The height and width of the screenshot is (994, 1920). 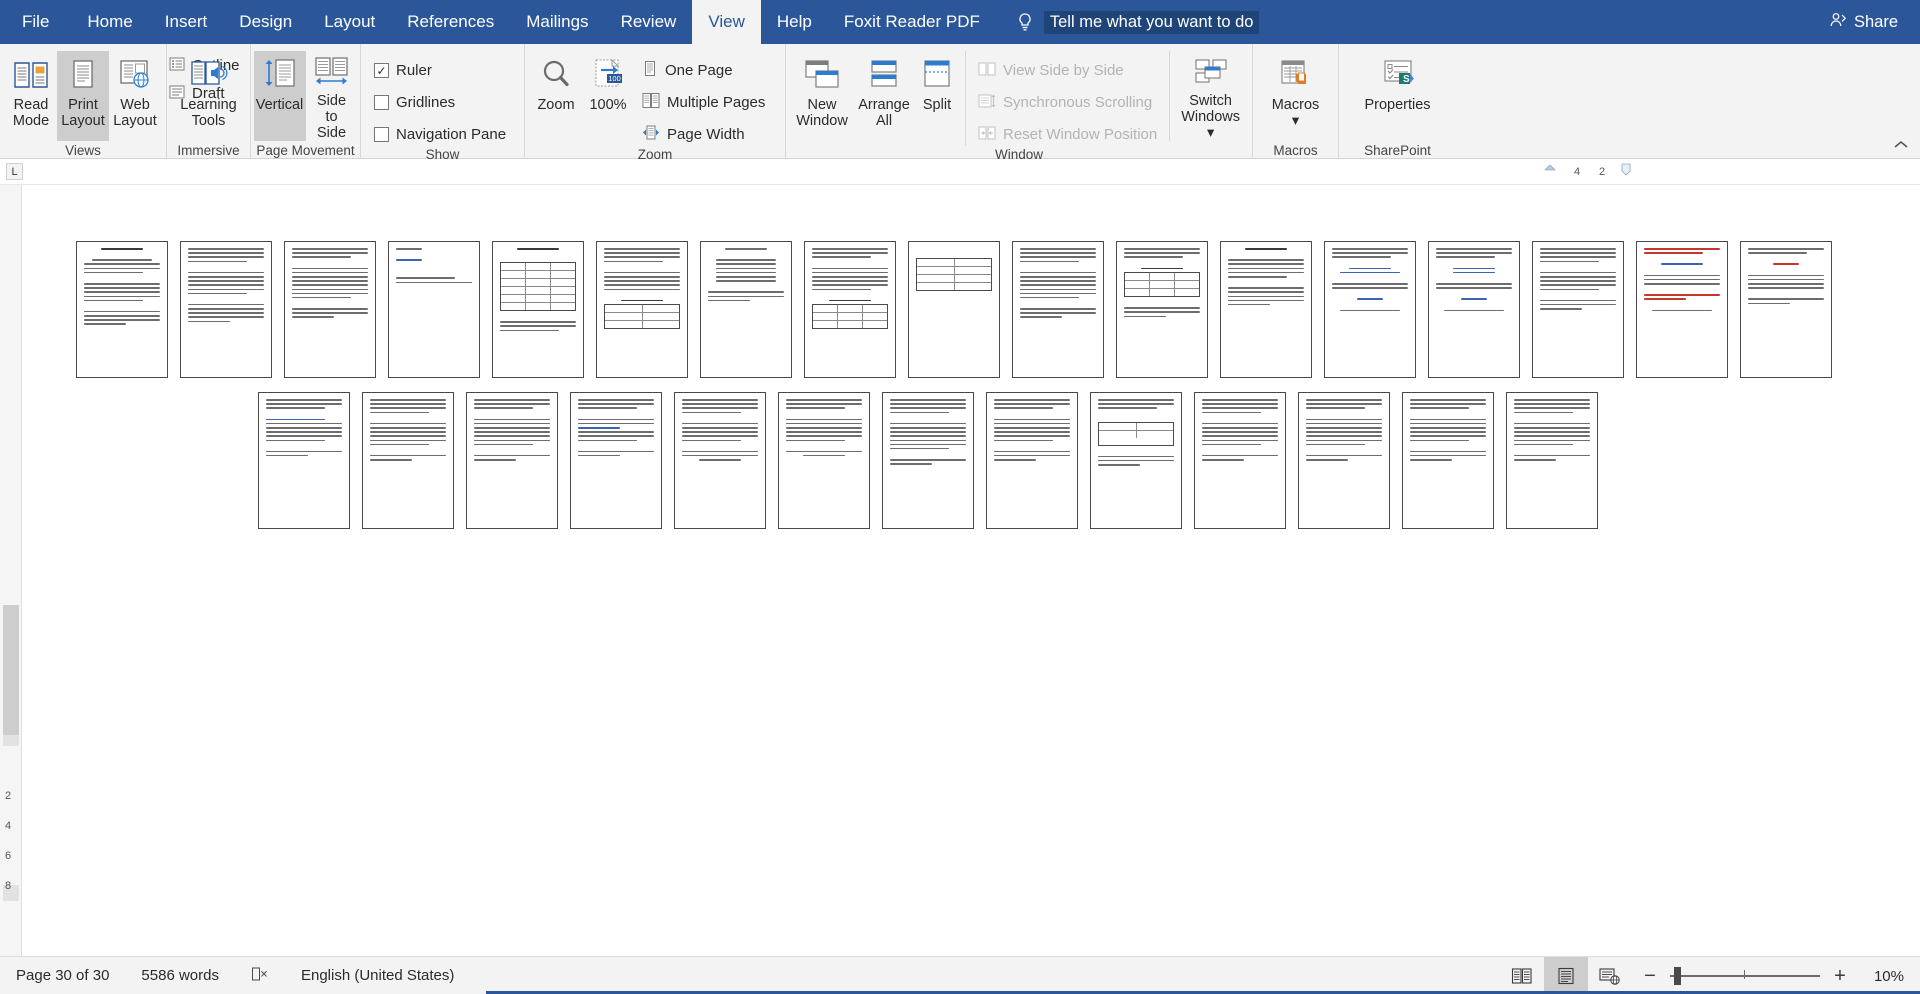 What do you see at coordinates (1067, 102) in the screenshot?
I see `synchronous-scrolling-button: Synchronous Scrolling` at bounding box center [1067, 102].